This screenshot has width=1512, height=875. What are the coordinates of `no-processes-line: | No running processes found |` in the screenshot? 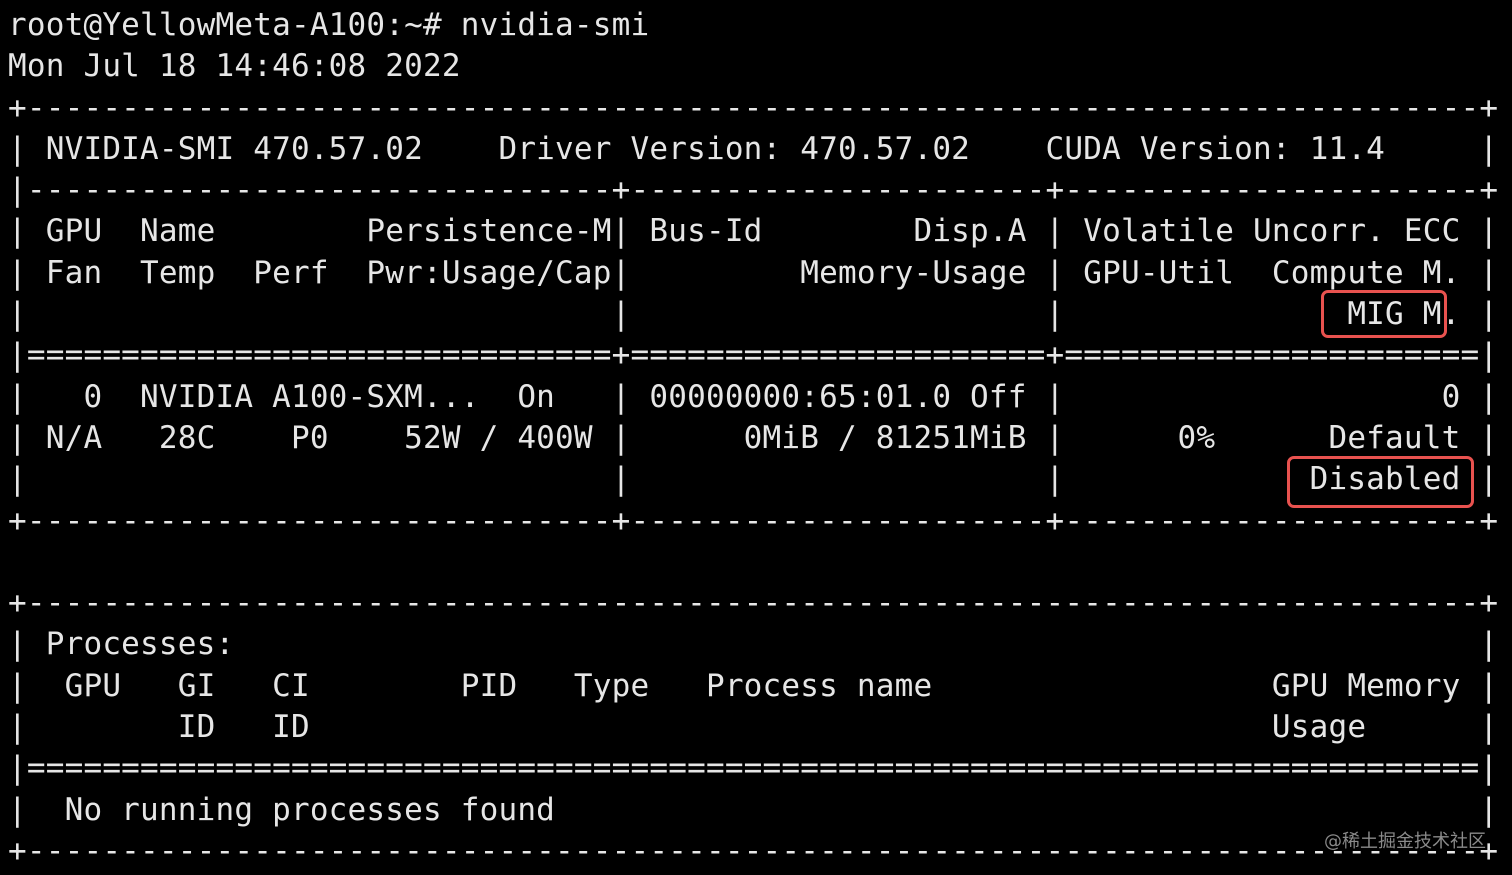 It's located at (753, 809).